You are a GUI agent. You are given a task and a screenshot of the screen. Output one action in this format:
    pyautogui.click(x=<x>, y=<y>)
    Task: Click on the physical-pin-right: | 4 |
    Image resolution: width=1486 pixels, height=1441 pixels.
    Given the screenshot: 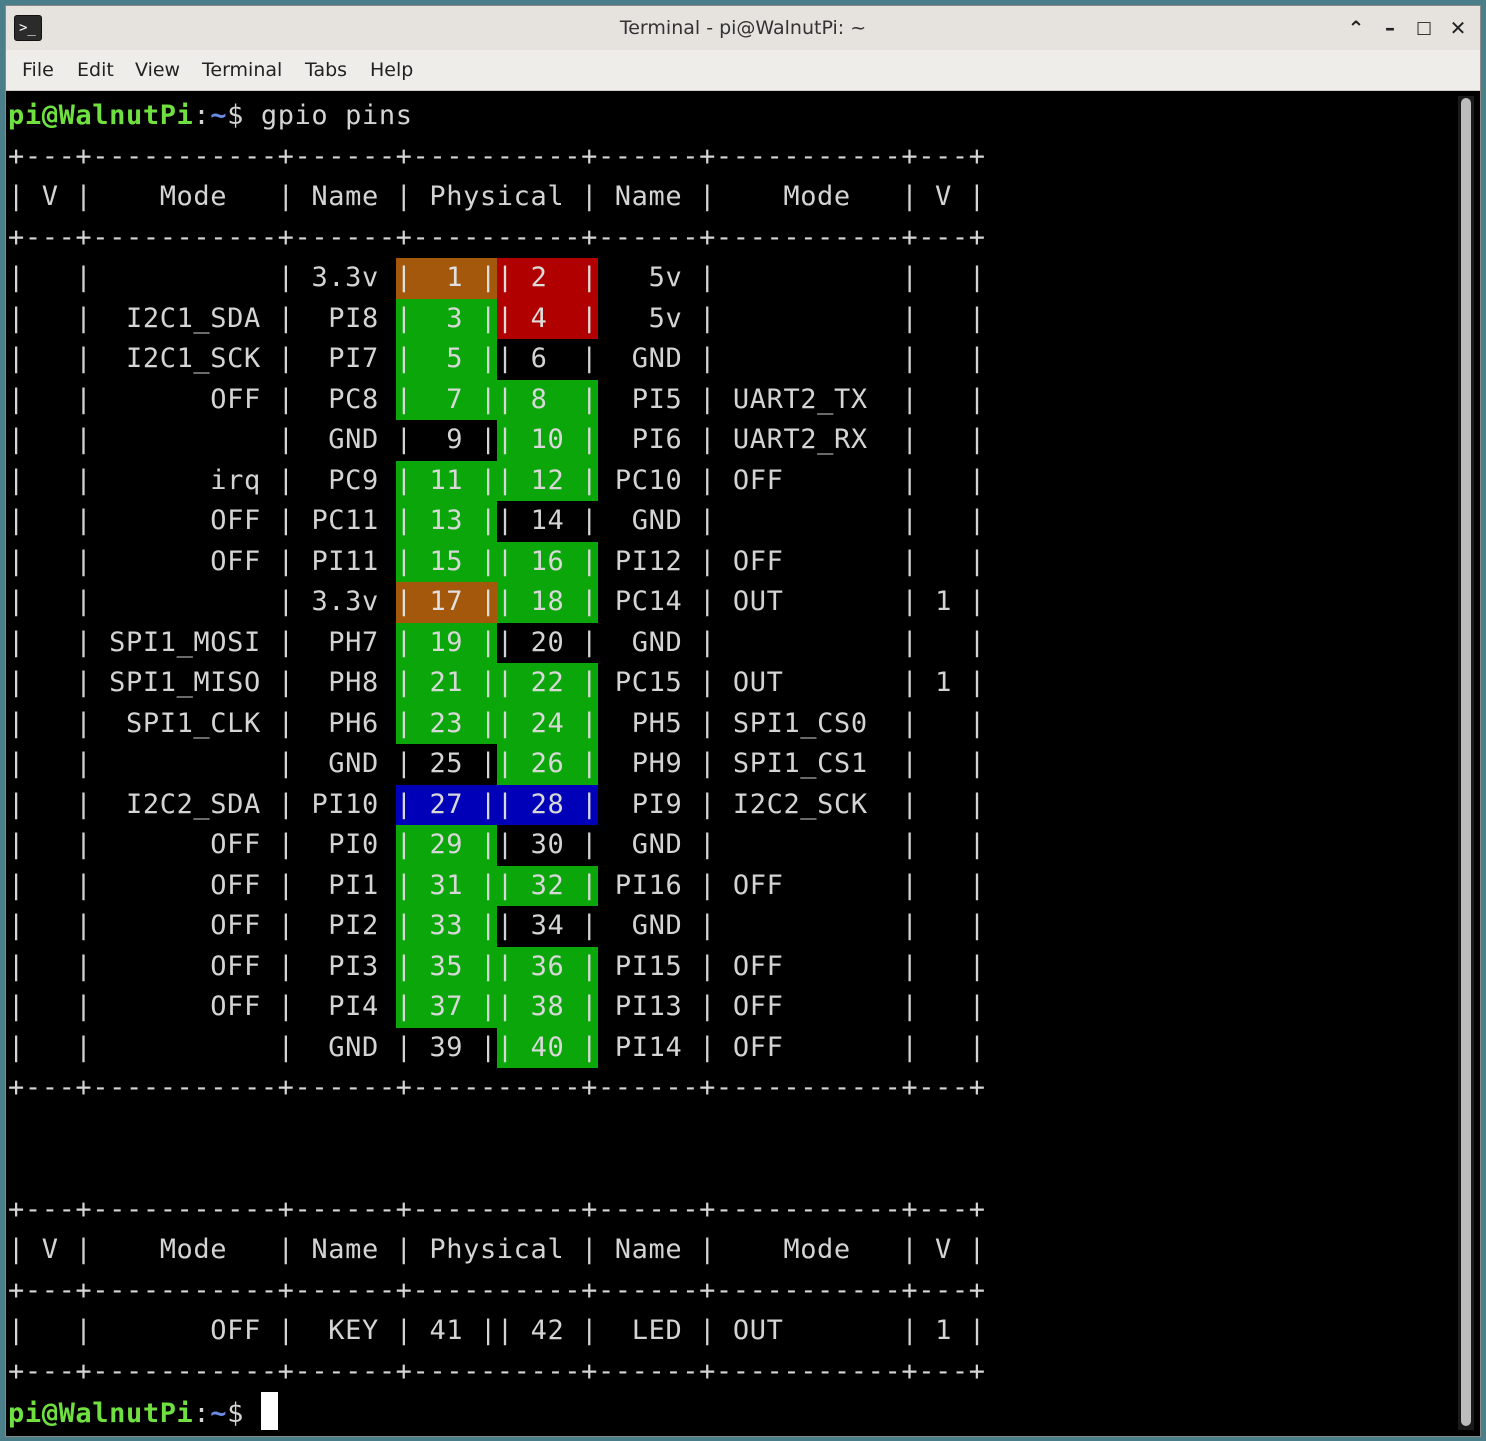 What is the action you would take?
    pyautogui.click(x=547, y=318)
    